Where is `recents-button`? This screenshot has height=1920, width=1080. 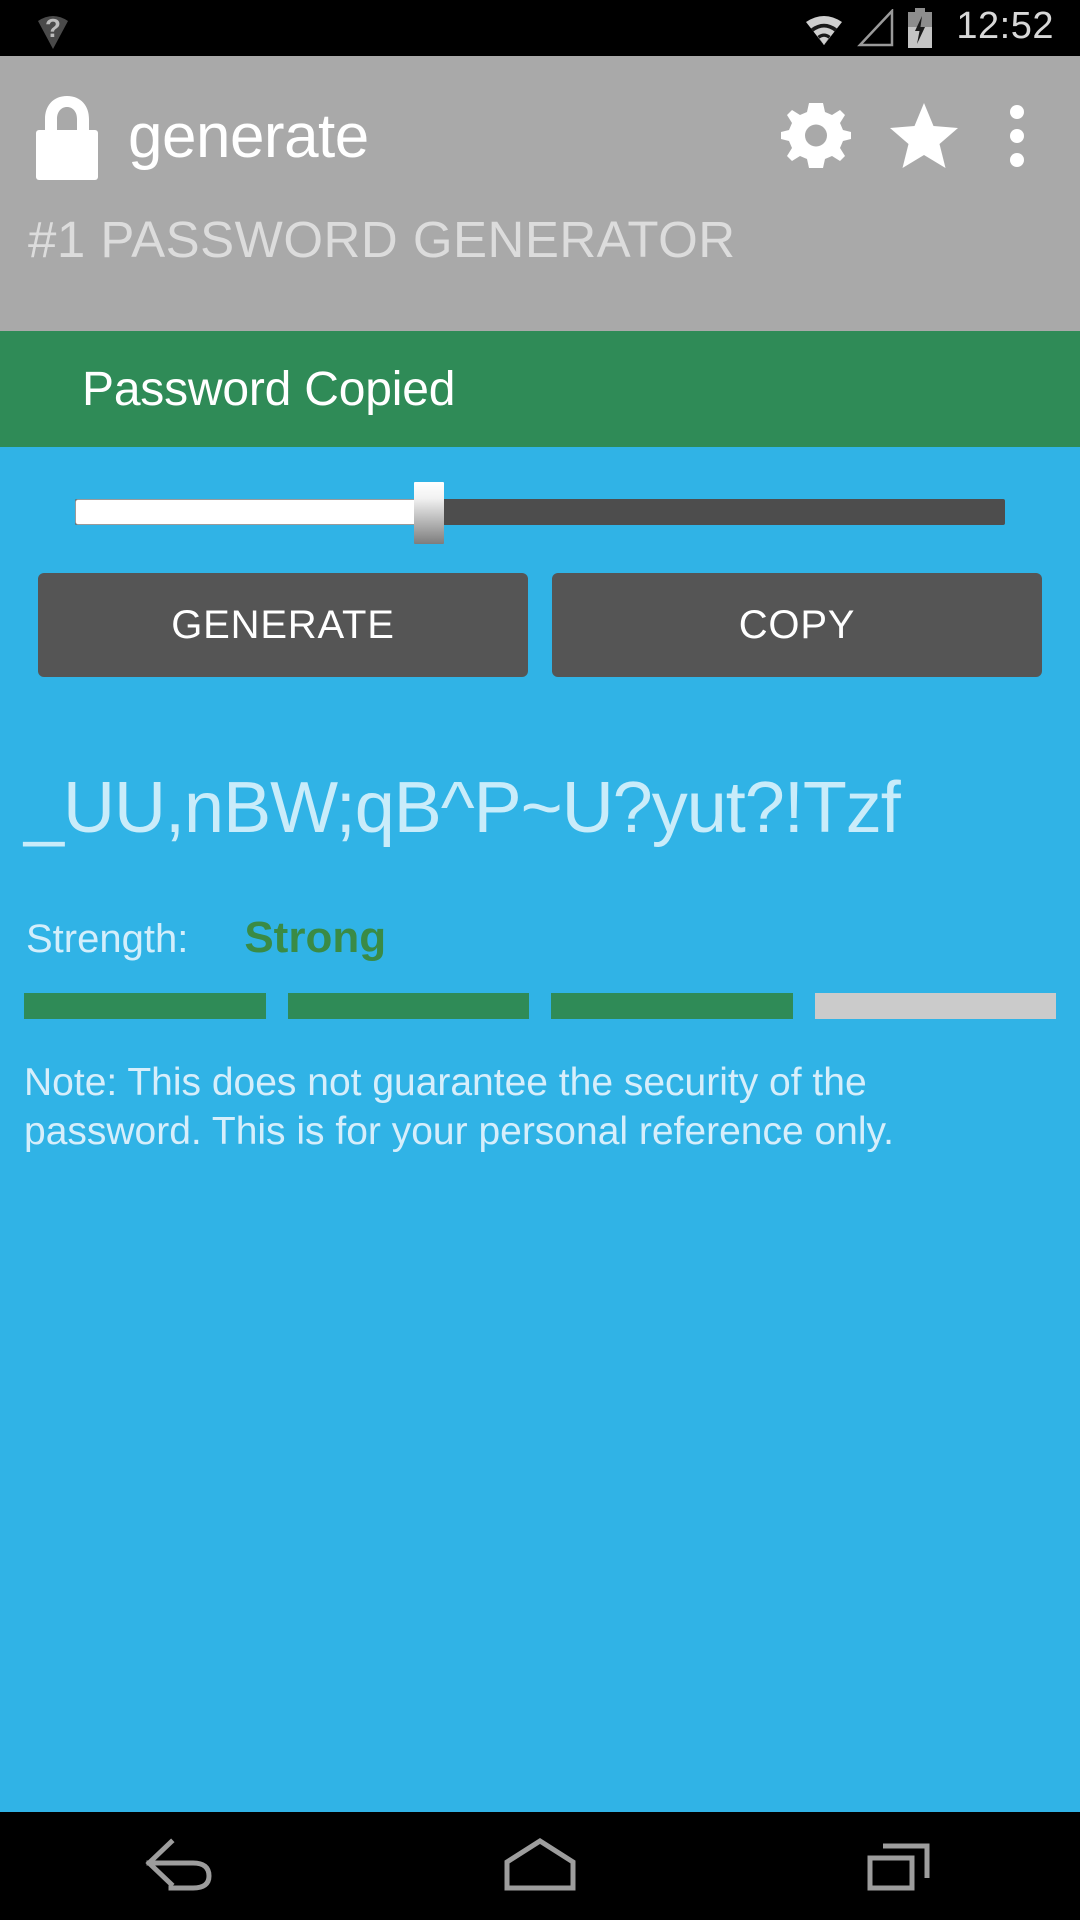
recents-button is located at coordinates (900, 1866).